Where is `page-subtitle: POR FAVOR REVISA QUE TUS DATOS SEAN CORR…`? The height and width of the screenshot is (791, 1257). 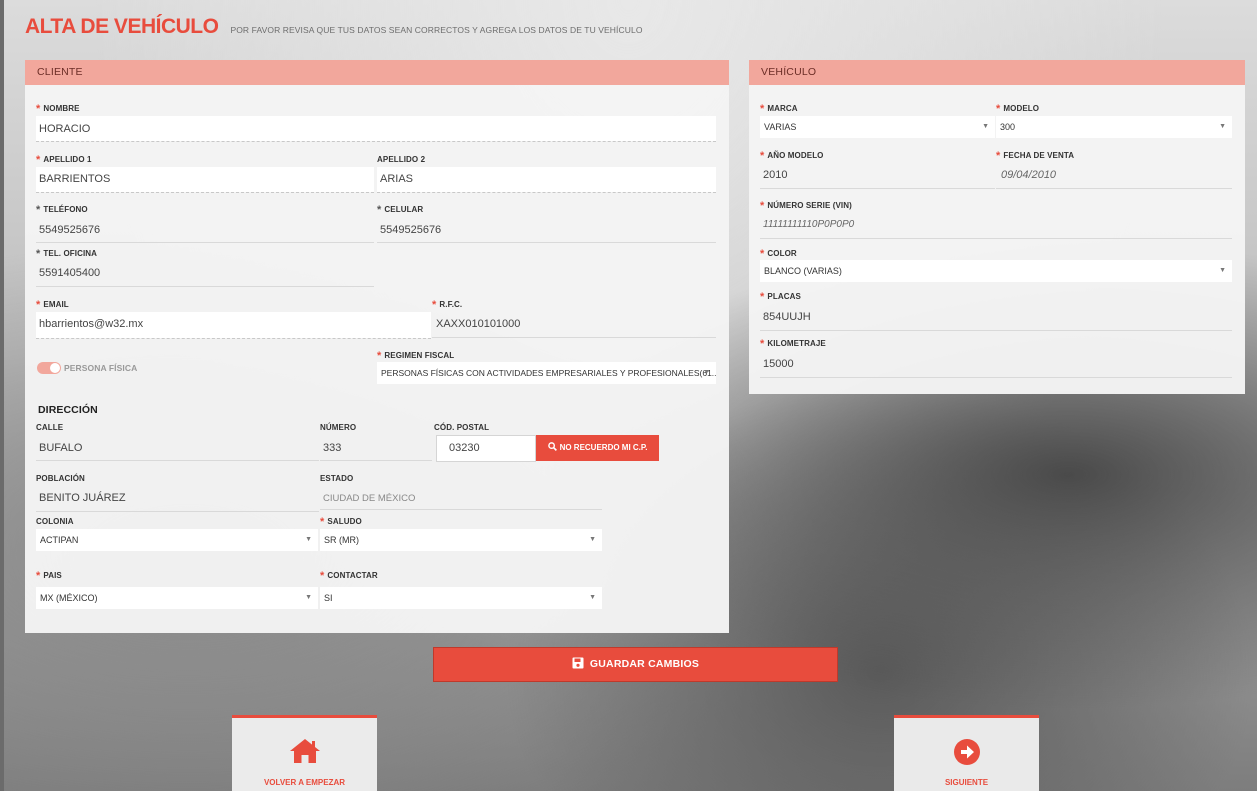 page-subtitle: POR FAVOR REVISA QUE TUS DATOS SEAN CORR… is located at coordinates (436, 30).